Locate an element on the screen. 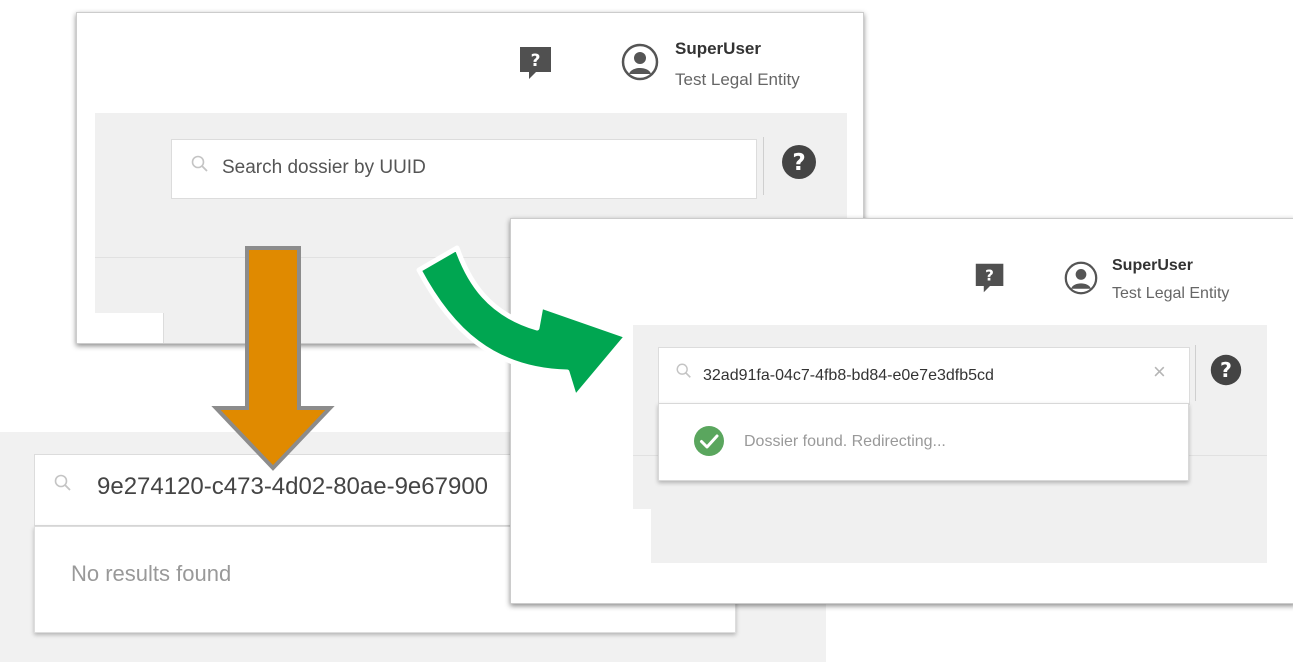  search-bar: Search dossier by UUID is located at coordinates (464, 169).